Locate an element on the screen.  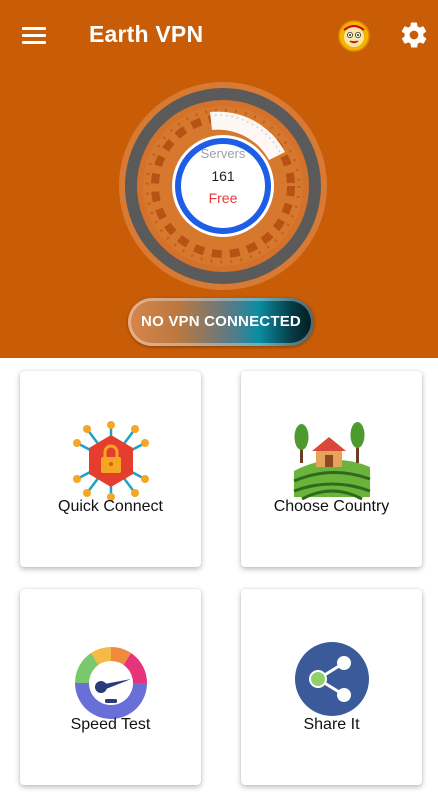
gear-icon is located at coordinates (414, 35).